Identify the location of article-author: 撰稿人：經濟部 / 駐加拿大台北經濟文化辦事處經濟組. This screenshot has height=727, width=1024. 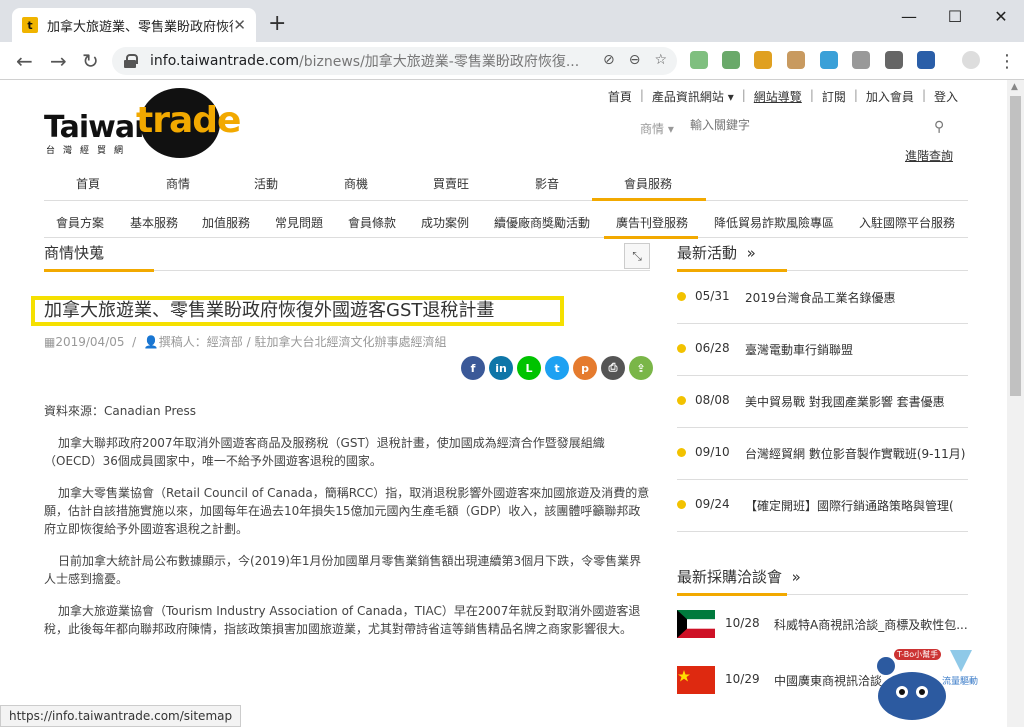
(302, 342).